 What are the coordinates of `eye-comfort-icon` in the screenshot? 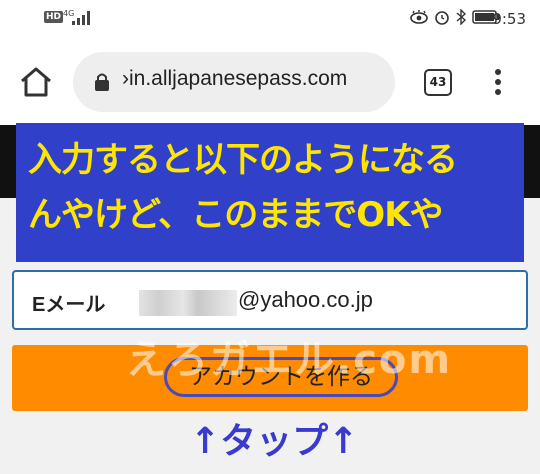 It's located at (419, 17).